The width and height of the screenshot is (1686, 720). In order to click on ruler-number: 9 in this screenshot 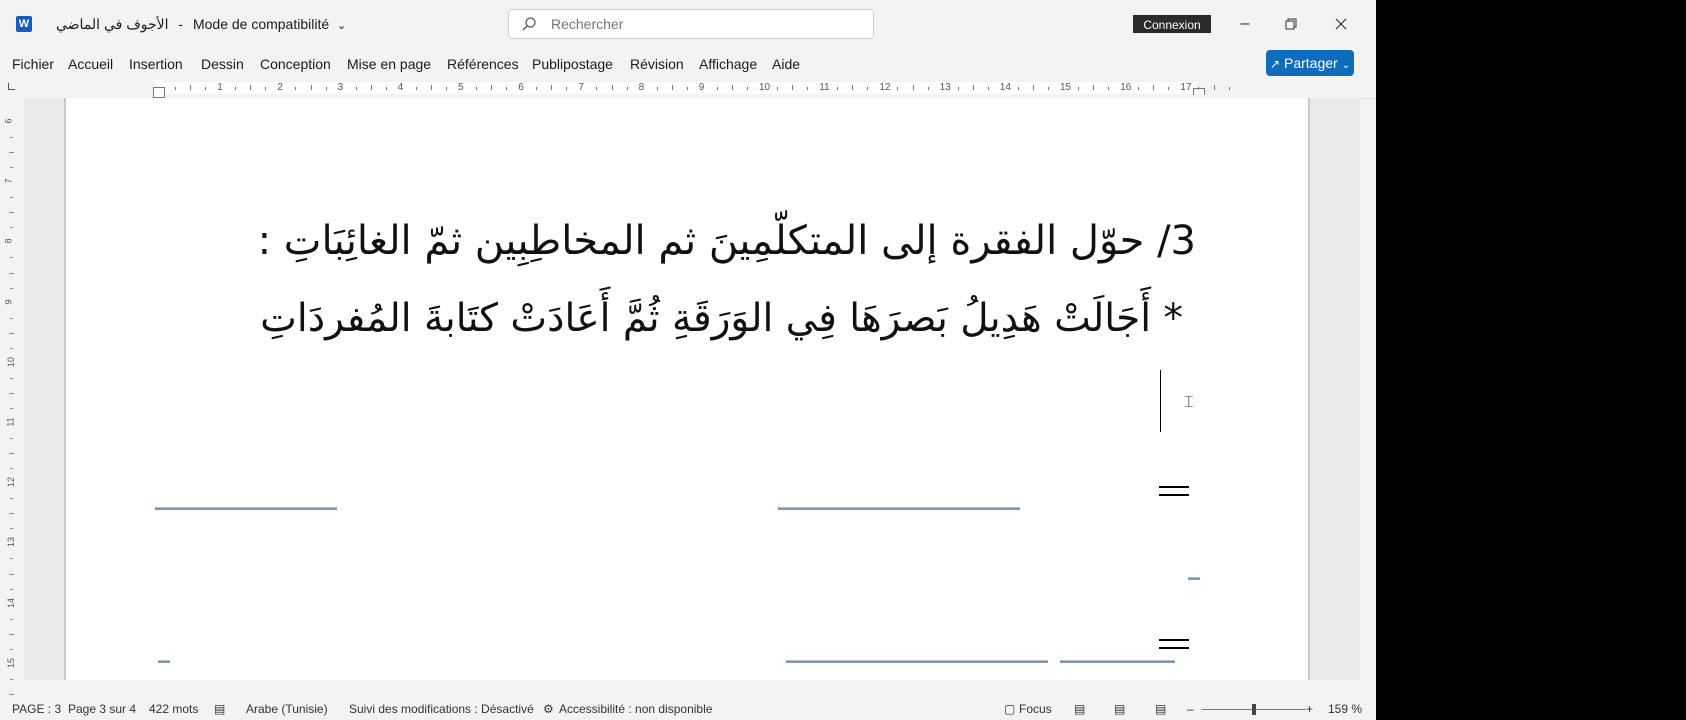, I will do `click(8, 302)`.